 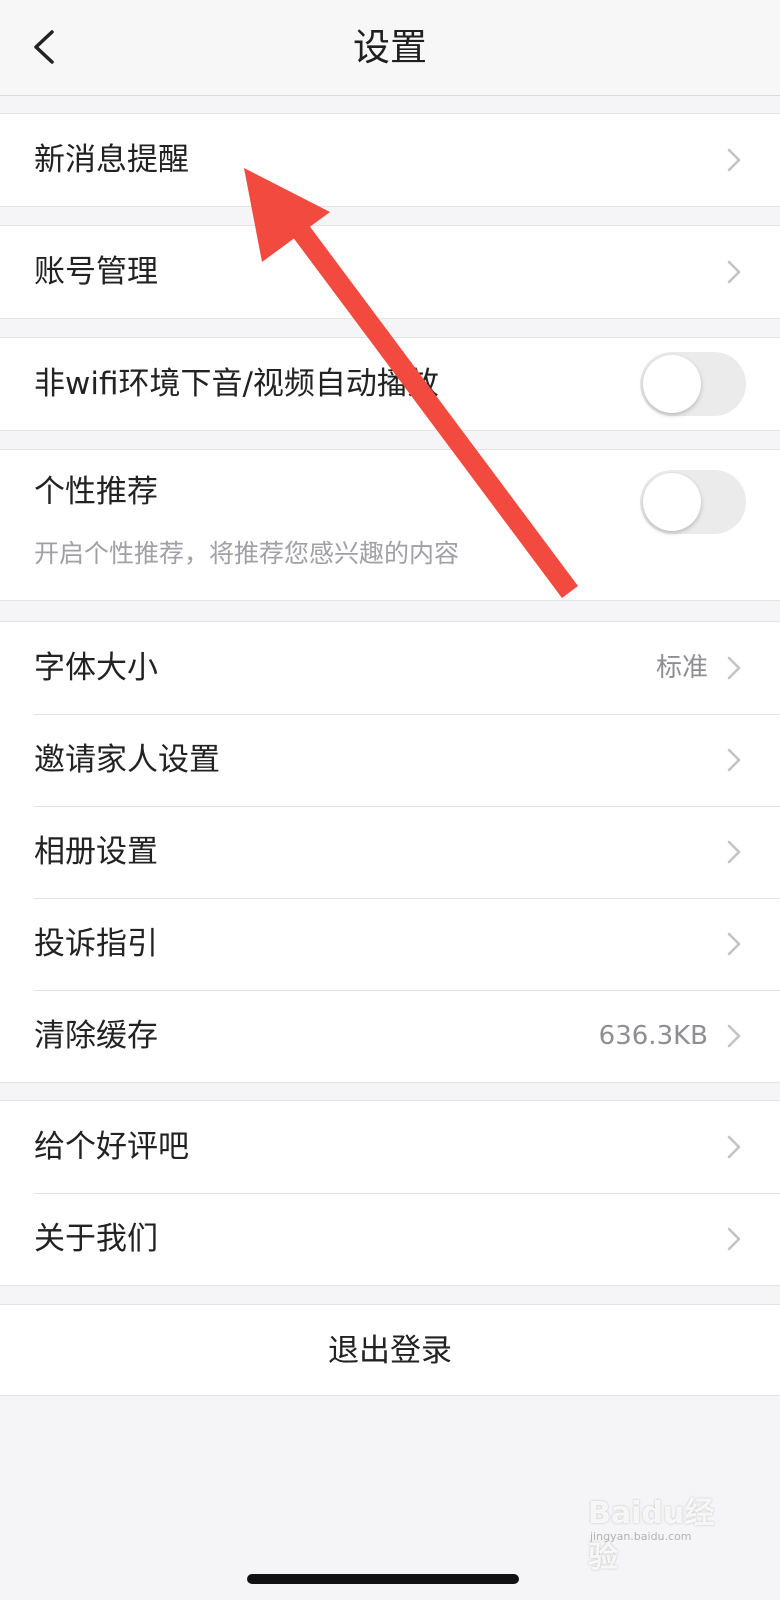 I want to click on baidu-watermark: Baidu经验 jingyan.baidu.com, so click(x=663, y=1527).